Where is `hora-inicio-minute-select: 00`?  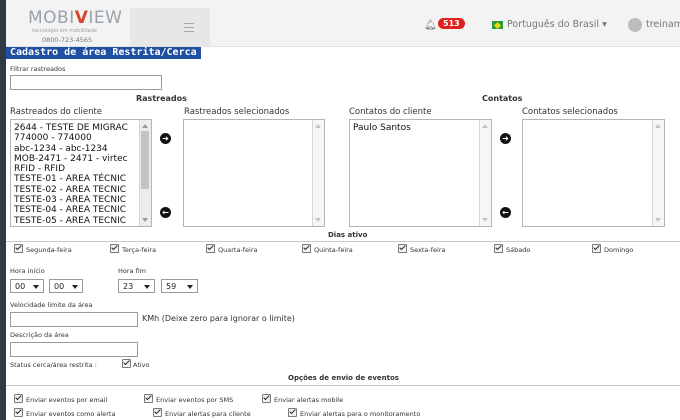
hora-inicio-minute-select: 00 is located at coordinates (66, 286).